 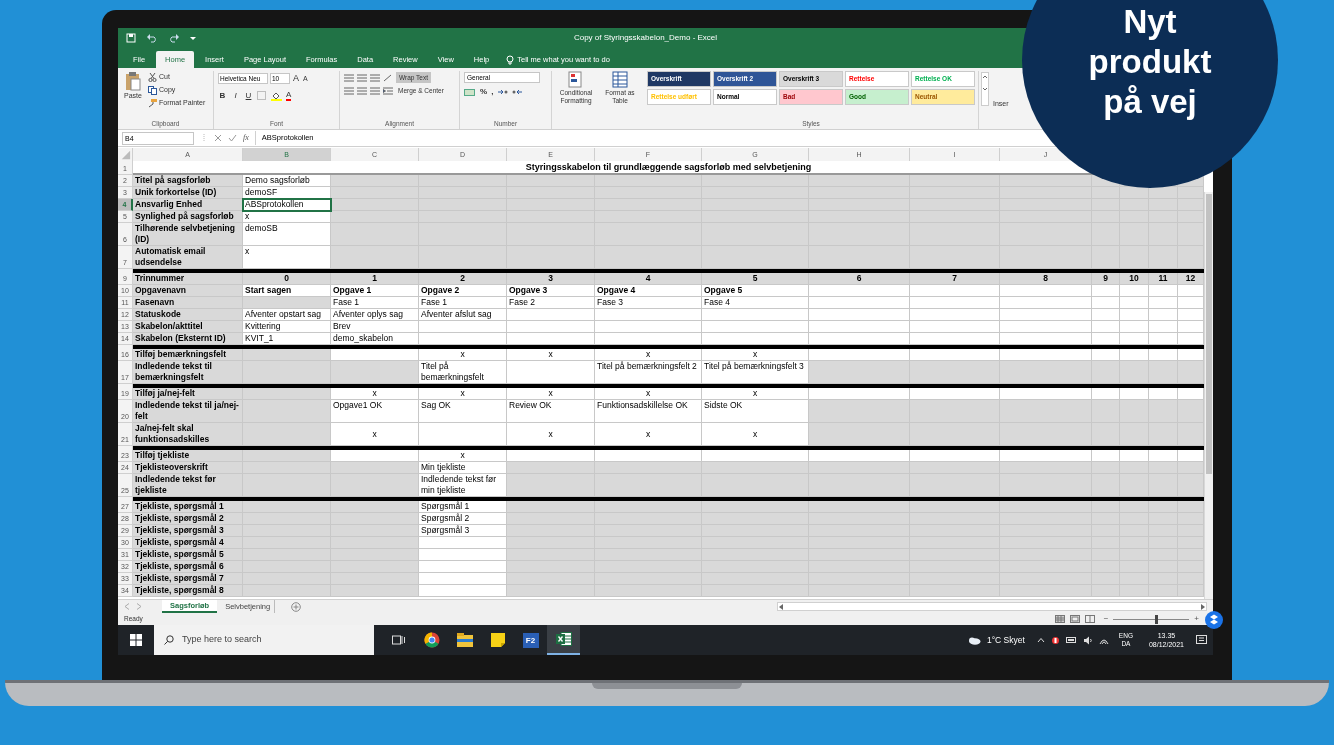 I want to click on table-cell: Automatisk email udsendelse, so click(x=188, y=257).